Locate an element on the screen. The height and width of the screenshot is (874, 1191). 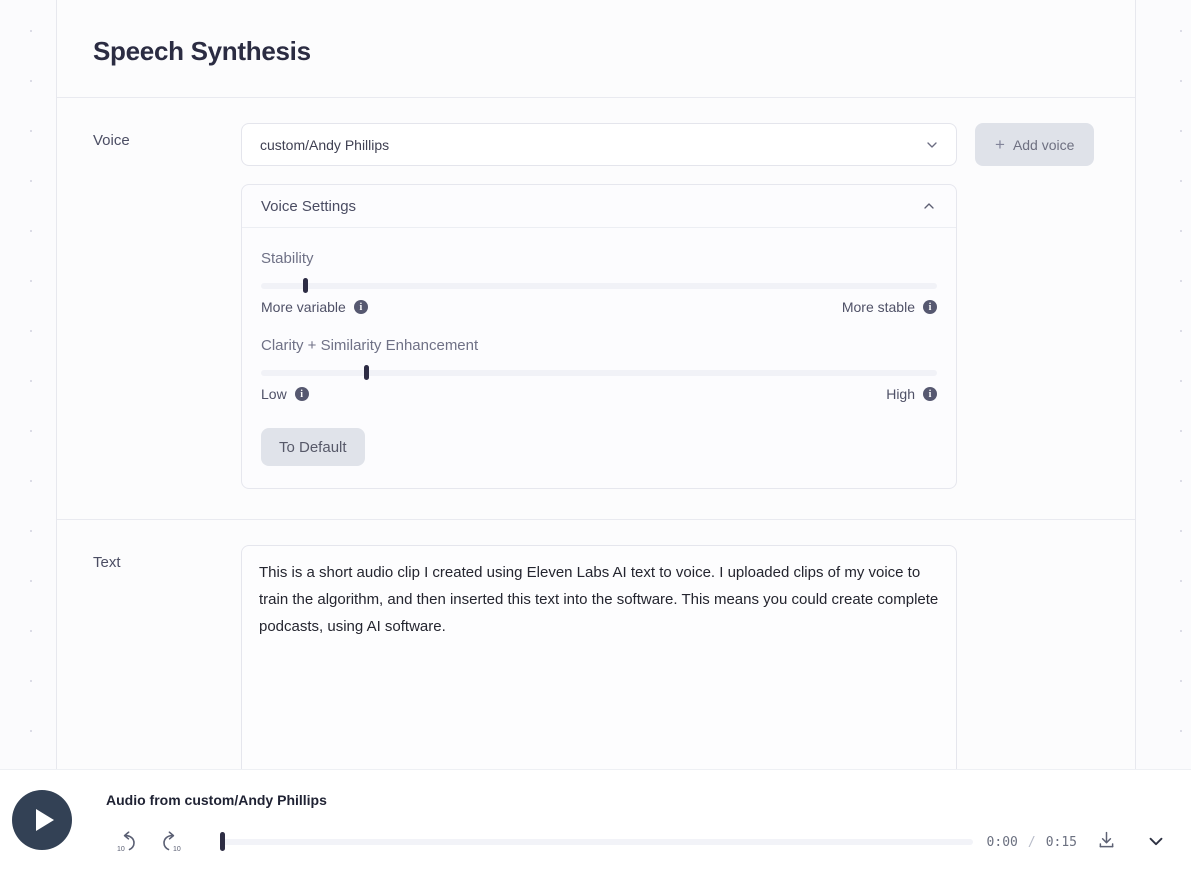
voice-select-line: custom/Andy Phillips + Add voice is located at coordinates (670, 144).